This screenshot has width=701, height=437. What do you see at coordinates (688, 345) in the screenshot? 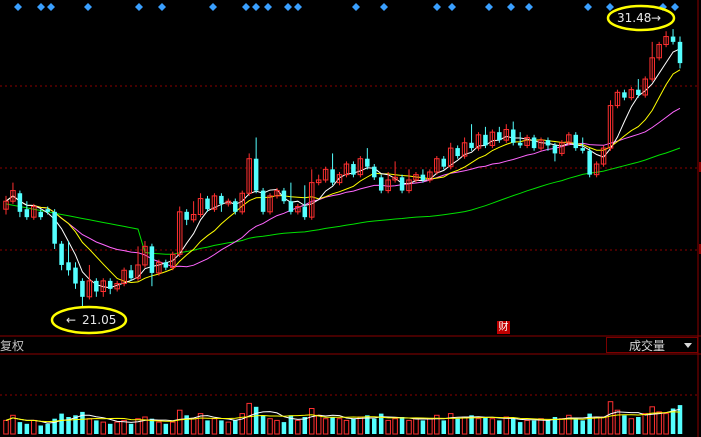
I see `chevron-down-icon` at bounding box center [688, 345].